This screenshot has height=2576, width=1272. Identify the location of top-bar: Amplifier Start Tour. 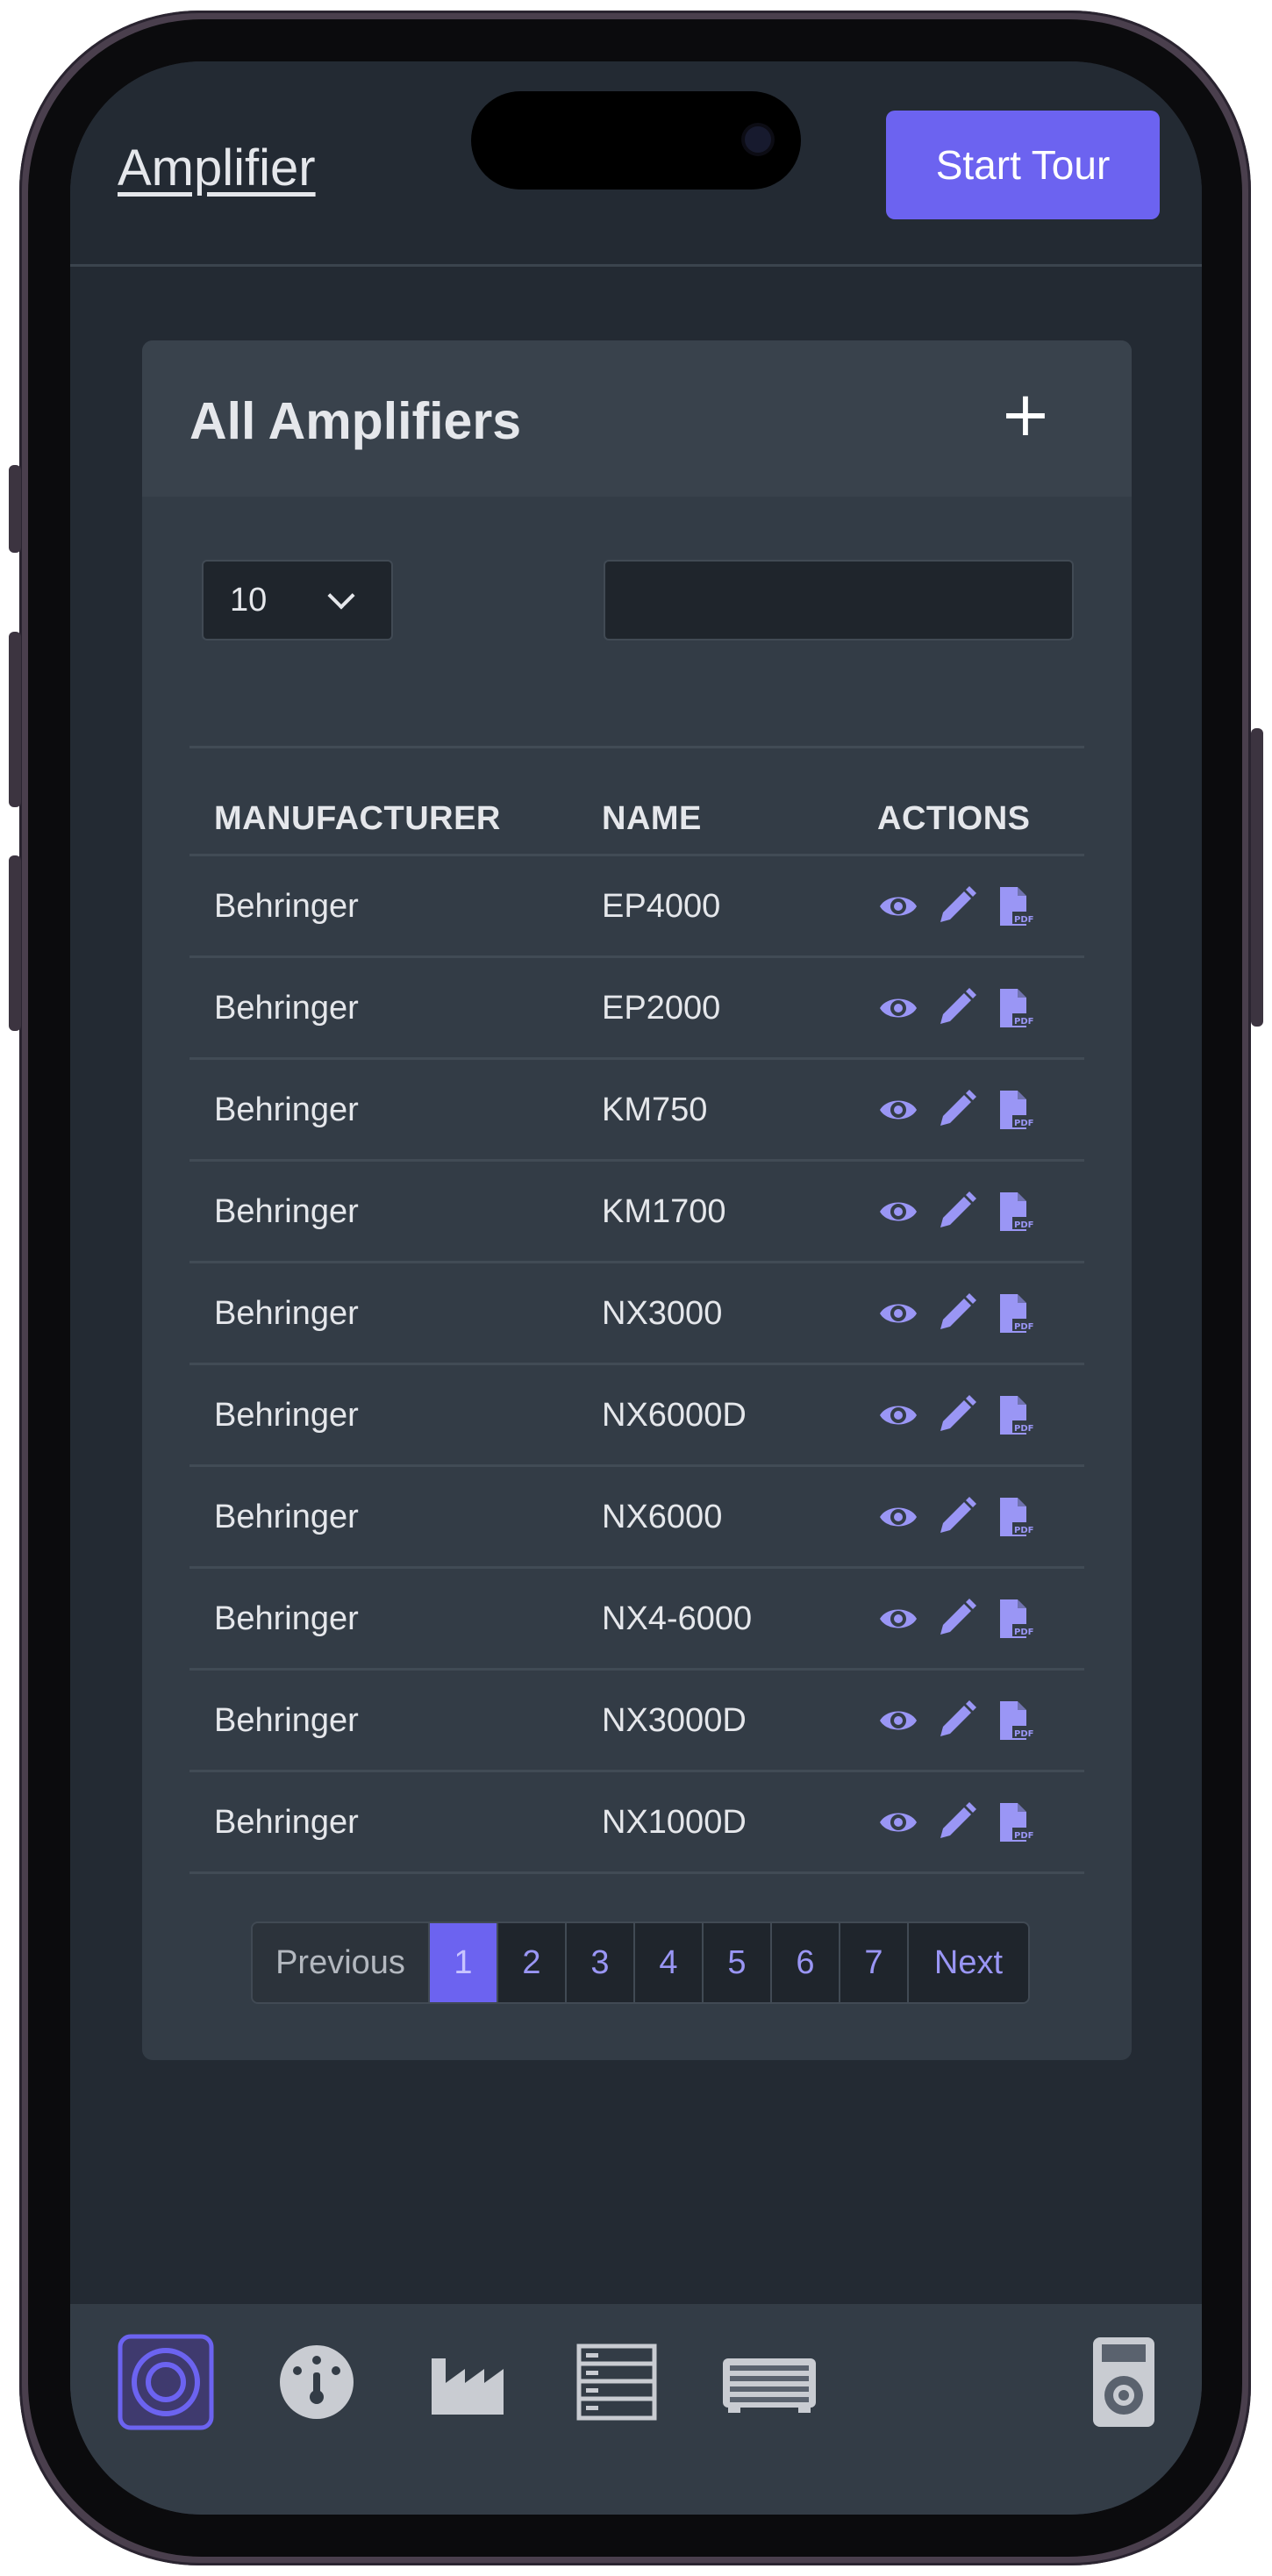
(636, 164).